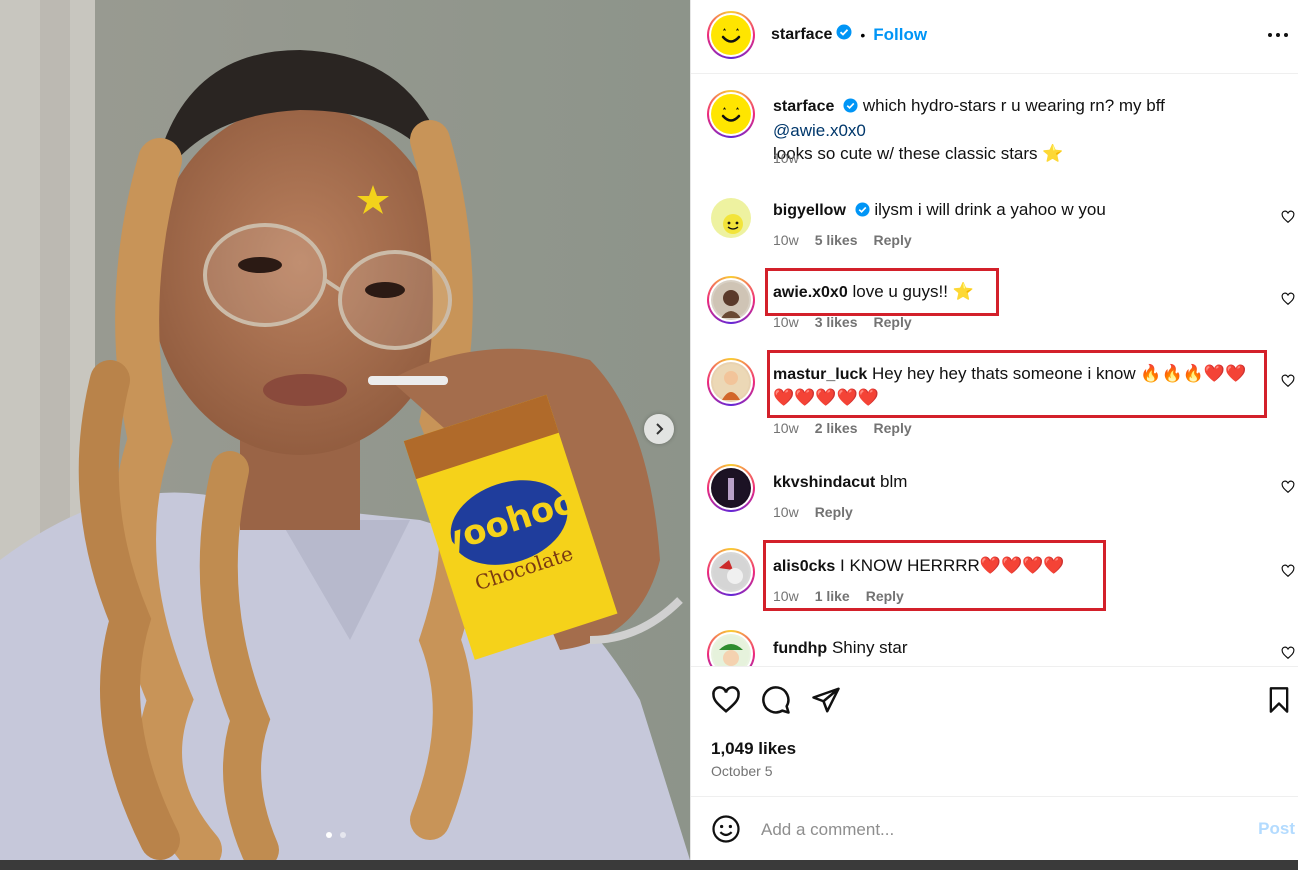  What do you see at coordinates (824, 482) in the screenshot?
I see `comment-username: kkvshindacut` at bounding box center [824, 482].